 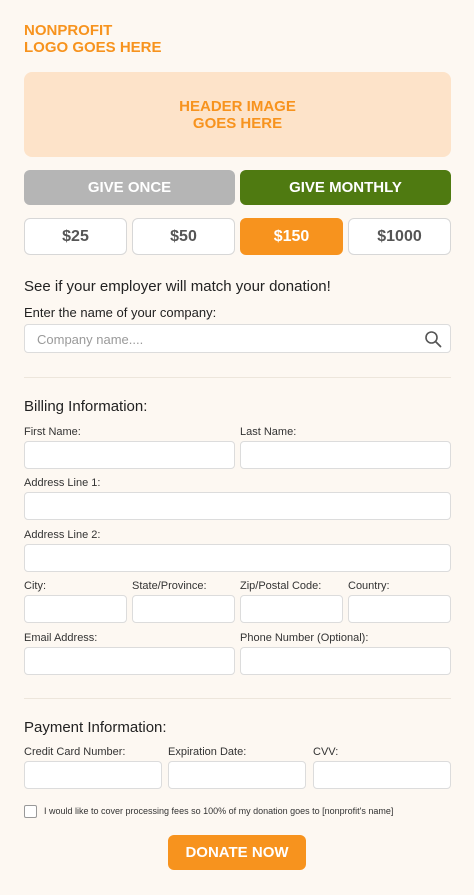 What do you see at coordinates (237, 506) in the screenshot?
I see `address-line-1-field` at bounding box center [237, 506].